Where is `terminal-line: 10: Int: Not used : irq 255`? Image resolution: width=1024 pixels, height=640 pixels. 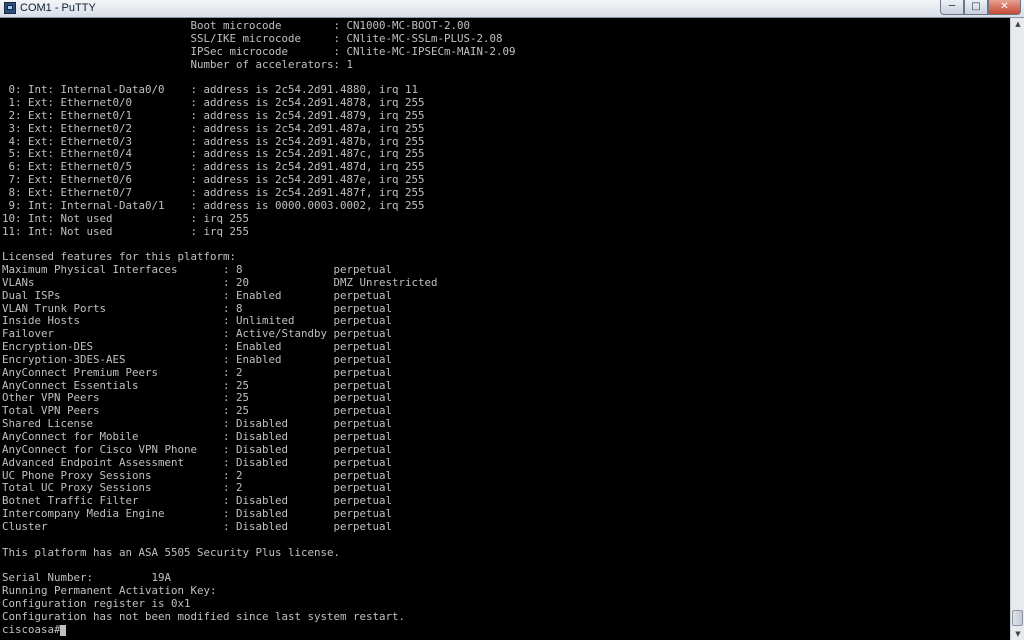
terminal-line: 10: Int: Not used : irq 255 is located at coordinates (126, 218).